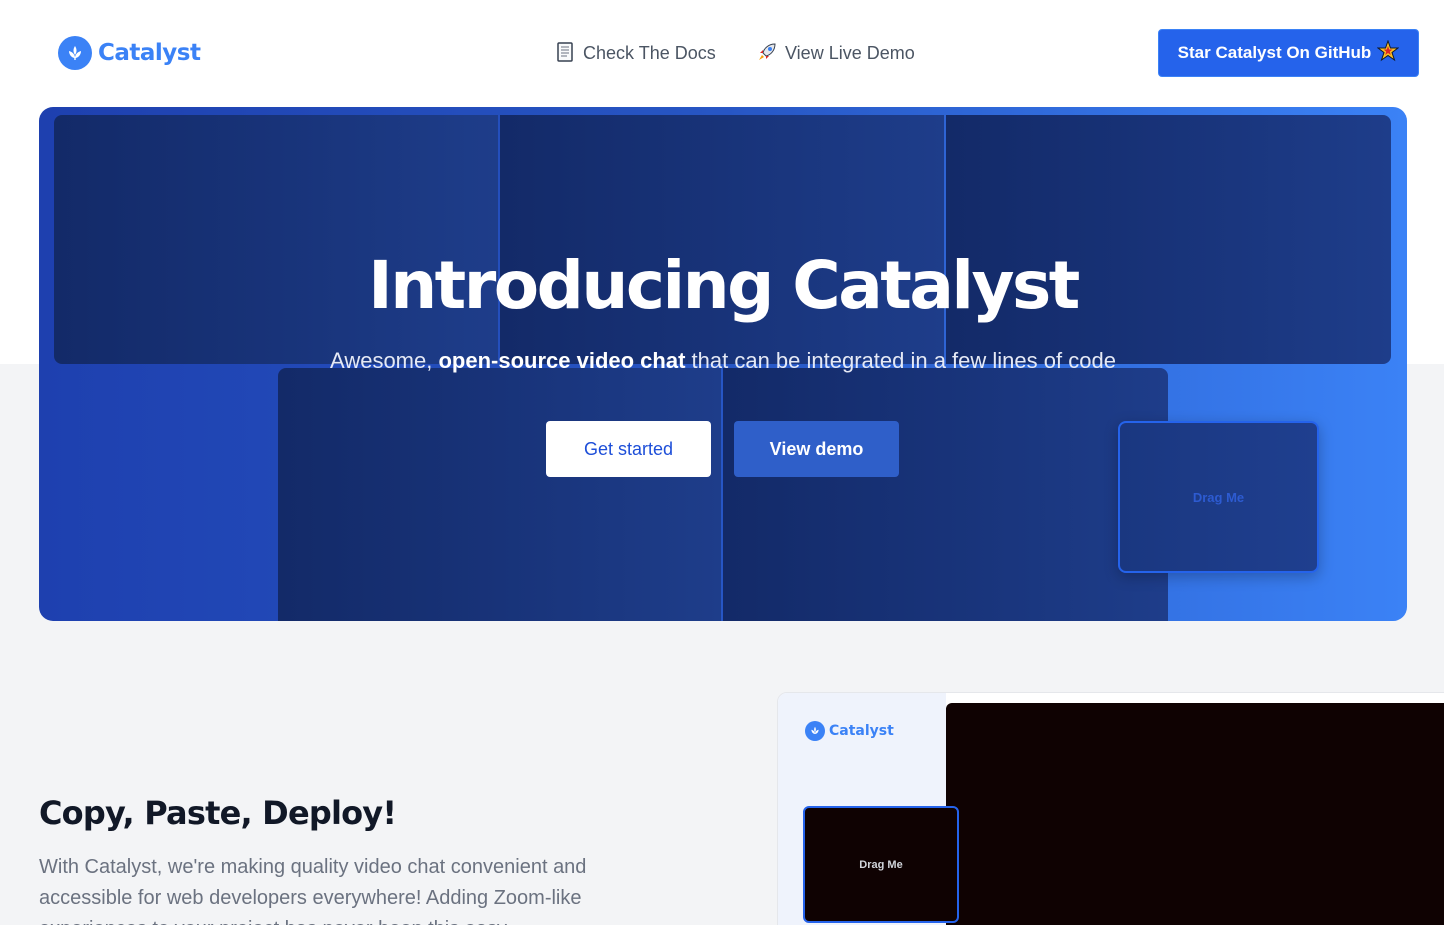 This screenshot has height=925, width=1444. What do you see at coordinates (850, 53) in the screenshot?
I see `nav-link-live-demo-label: View Live Demo` at bounding box center [850, 53].